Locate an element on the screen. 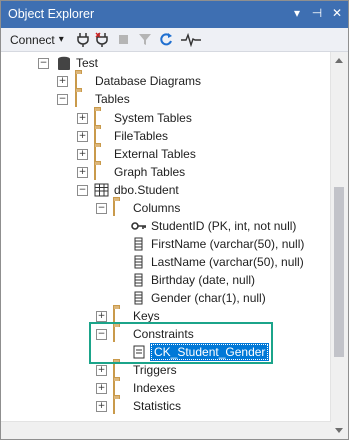  dropdown-icon: ▾ is located at coordinates (297, 13).